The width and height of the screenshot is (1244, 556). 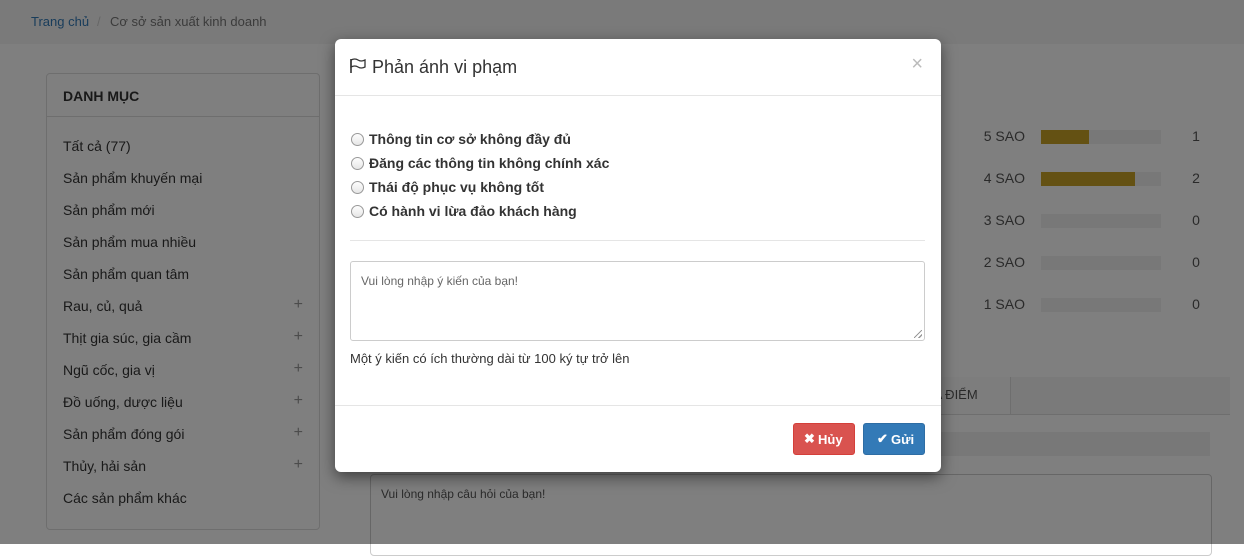 I want to click on modal-title: Phản ánh vi phạm, so click(x=445, y=67).